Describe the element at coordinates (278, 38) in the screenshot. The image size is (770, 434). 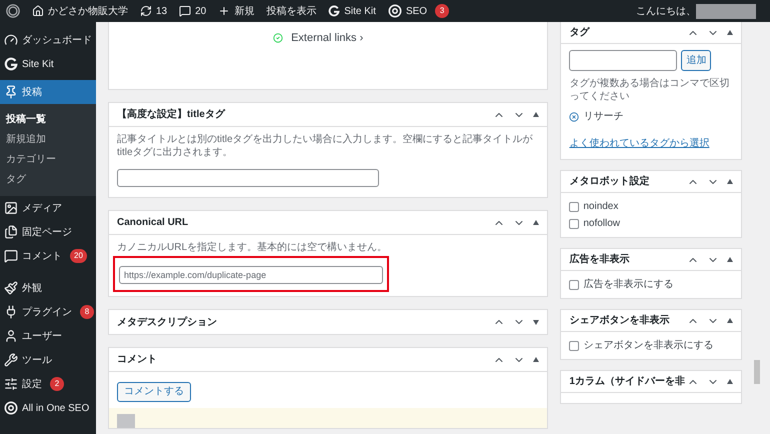
I see `check-circle-icon` at that location.